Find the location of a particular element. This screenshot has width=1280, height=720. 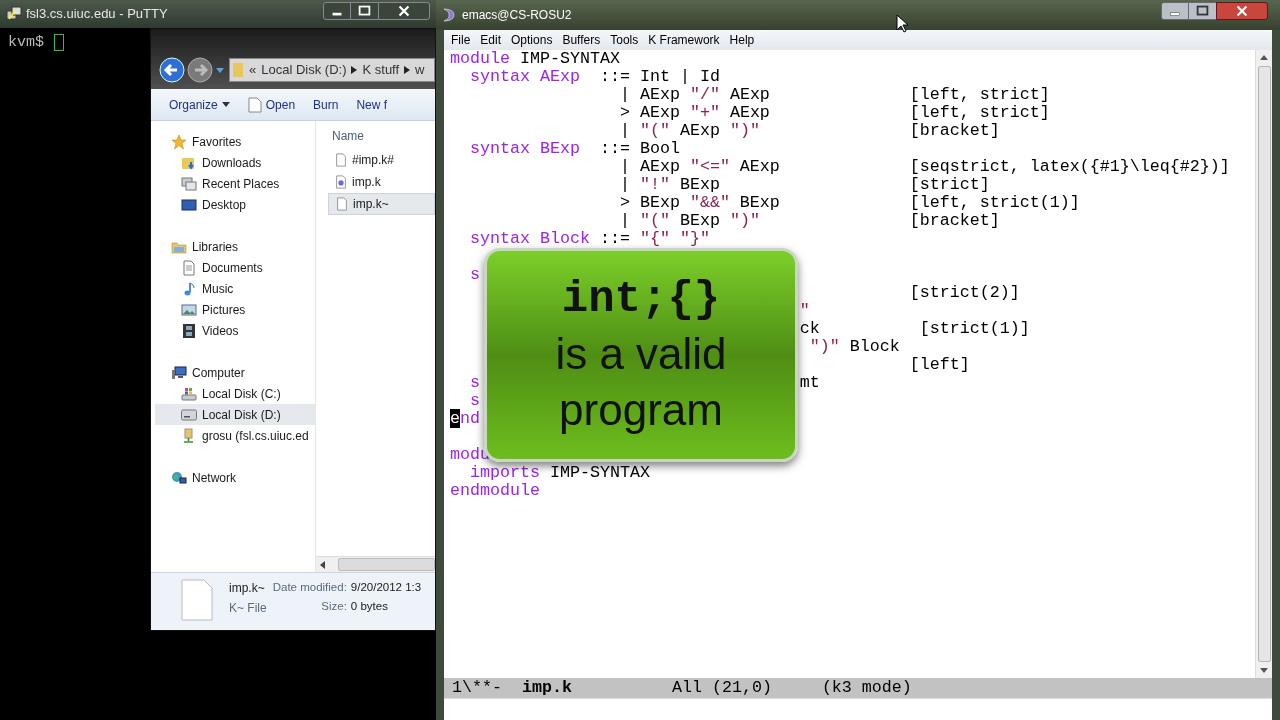

list-item: #imp.k# is located at coordinates (381, 160).